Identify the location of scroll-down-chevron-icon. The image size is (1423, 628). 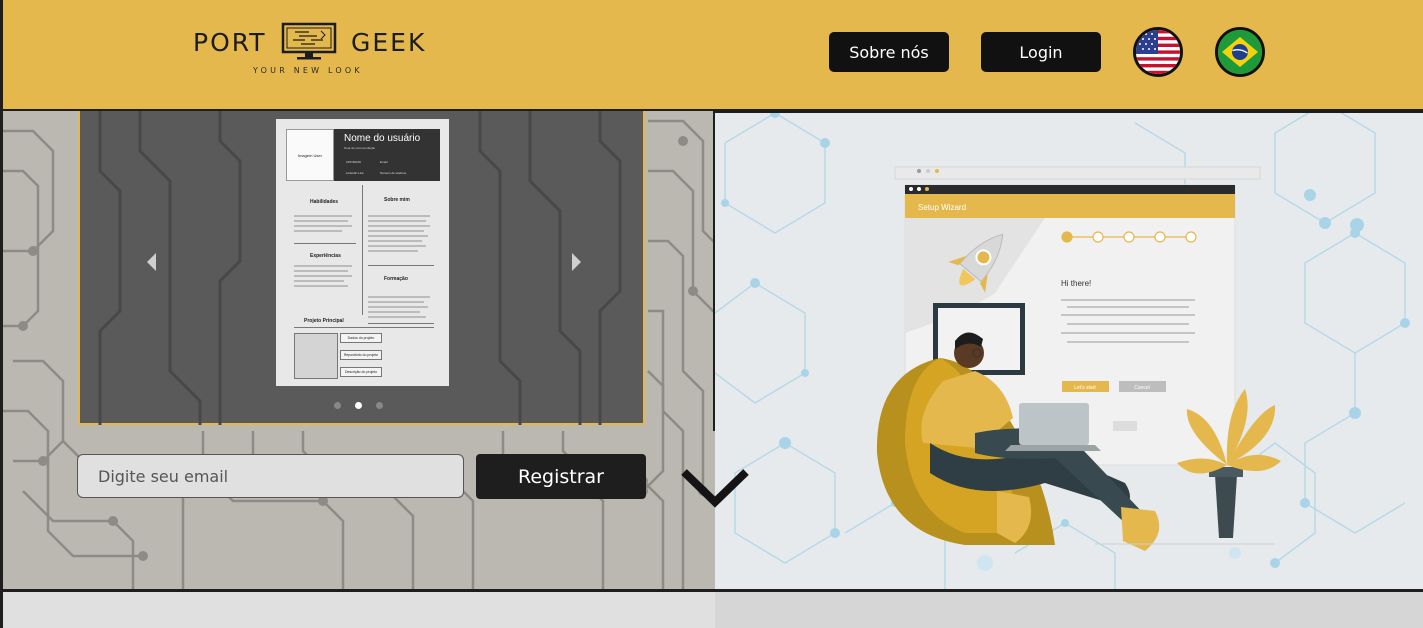
(715, 488).